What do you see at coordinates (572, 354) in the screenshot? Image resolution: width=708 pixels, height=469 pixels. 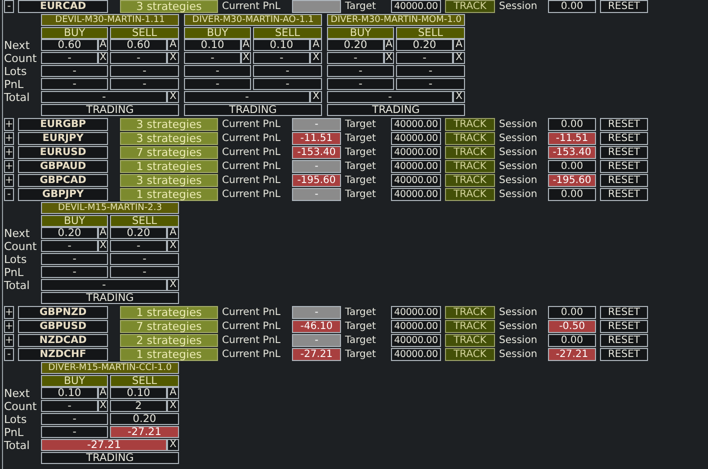 I see `session-value: -27.21` at bounding box center [572, 354].